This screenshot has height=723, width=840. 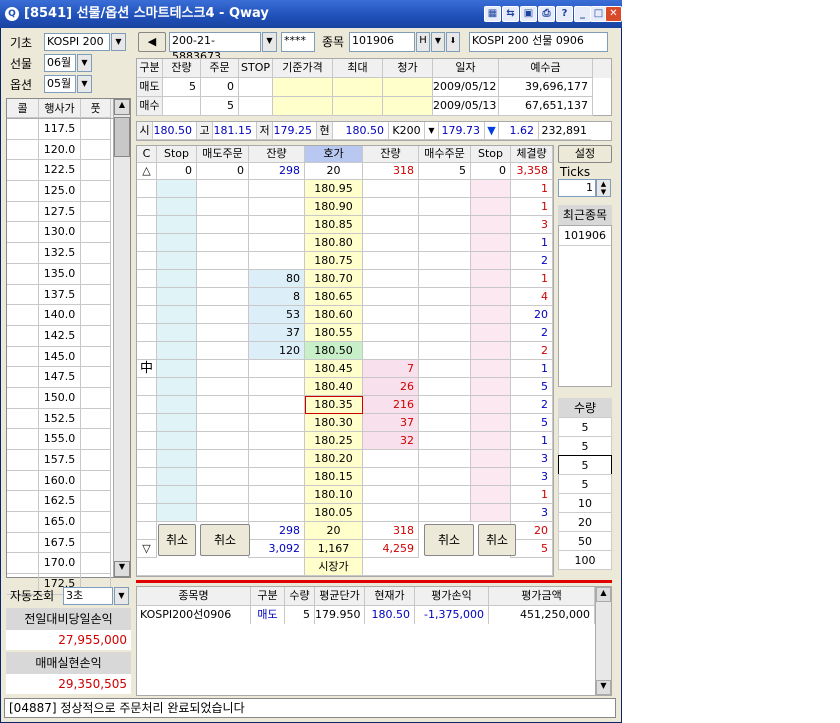 I want to click on next-arrow-icon: ⬇, so click(x=453, y=42).